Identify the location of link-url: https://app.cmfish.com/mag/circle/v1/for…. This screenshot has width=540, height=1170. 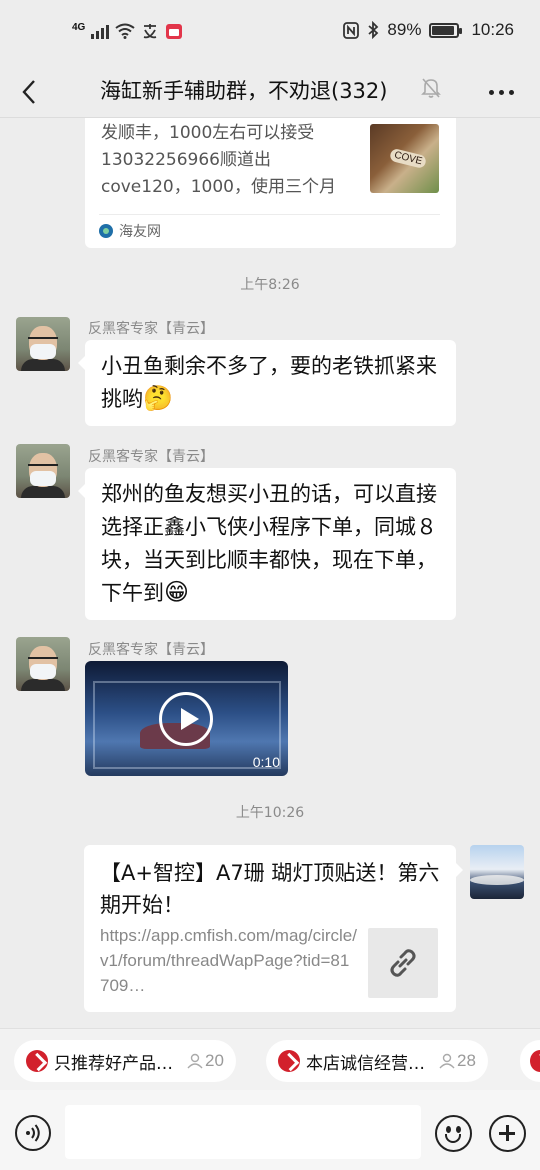
(228, 960).